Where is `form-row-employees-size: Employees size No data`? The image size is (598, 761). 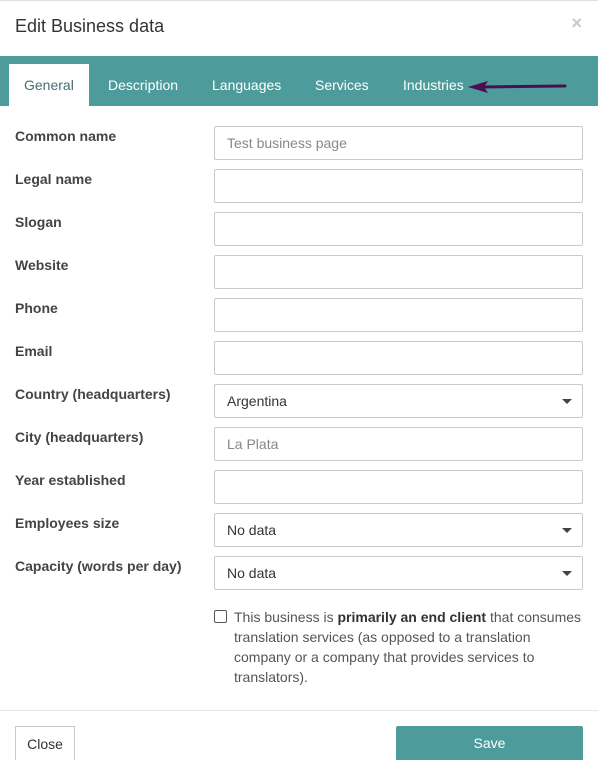 form-row-employees-size: Employees size No data is located at coordinates (299, 530).